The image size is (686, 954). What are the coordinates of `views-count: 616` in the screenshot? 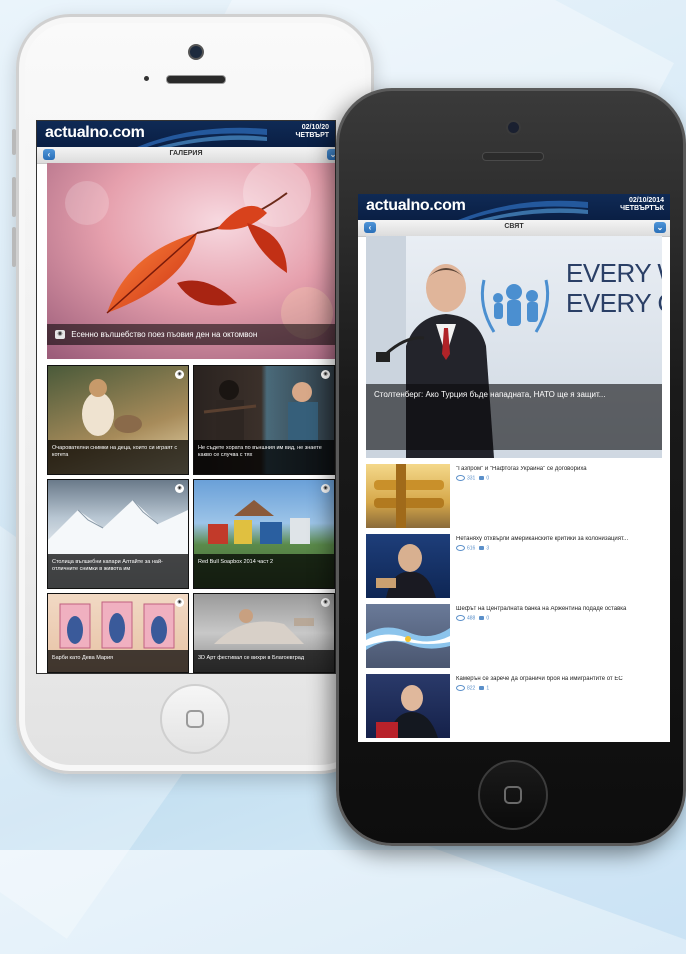 It's located at (471, 548).